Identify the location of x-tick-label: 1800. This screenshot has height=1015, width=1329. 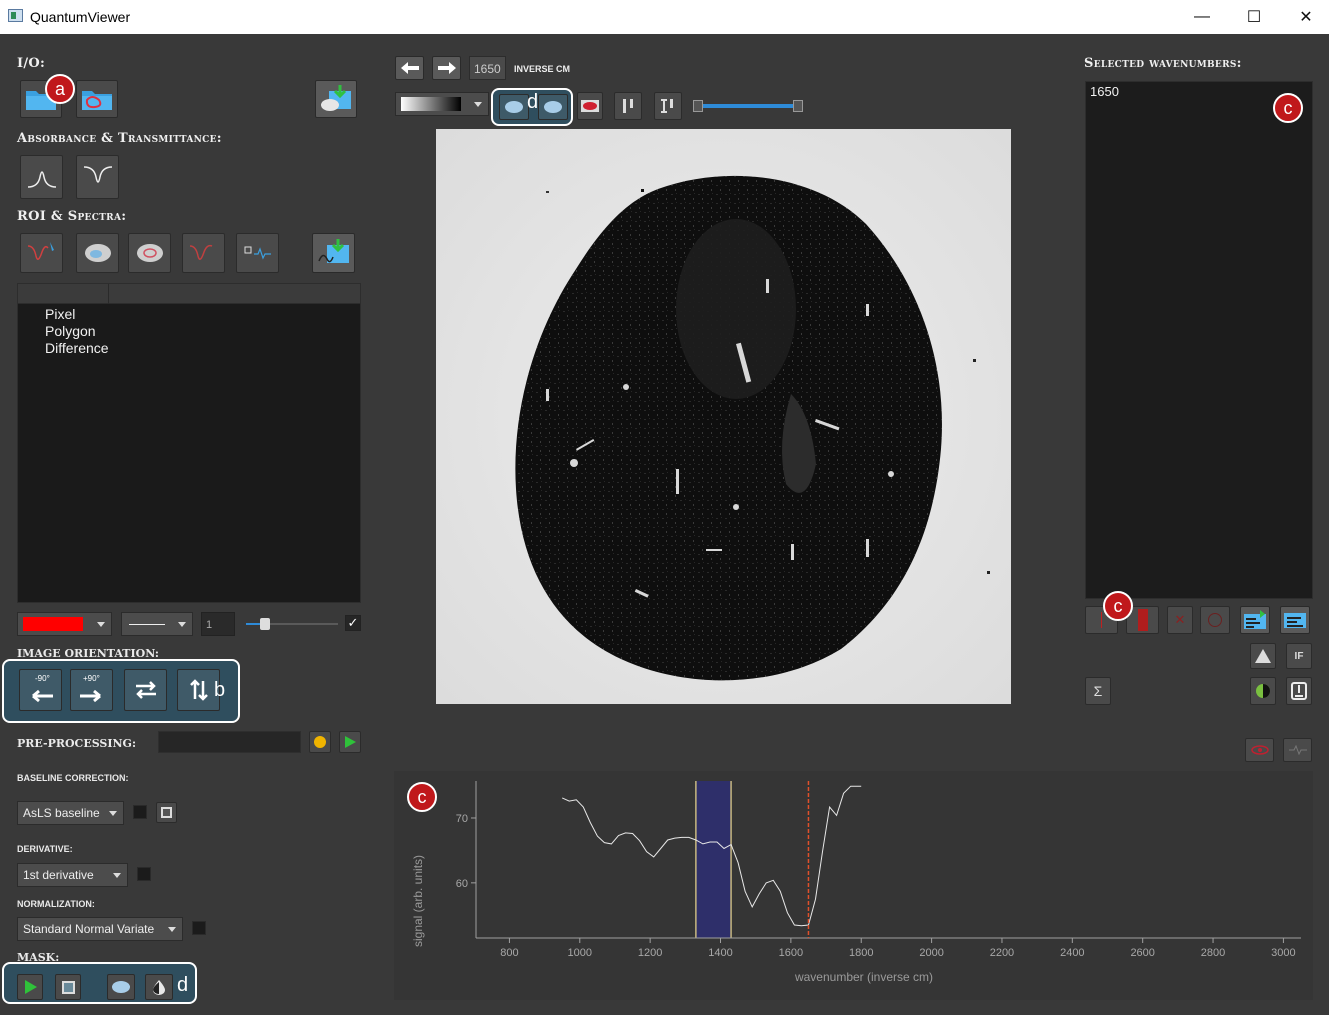
(861, 953).